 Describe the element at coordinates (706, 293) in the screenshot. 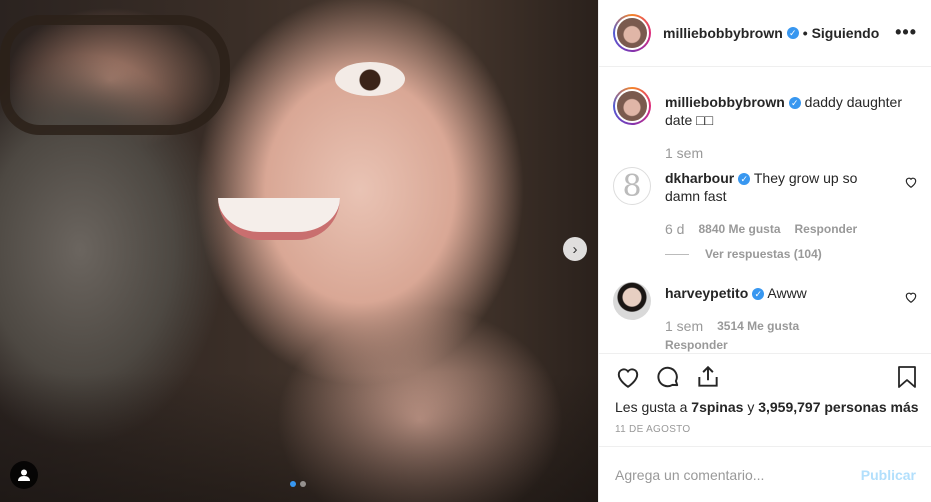

I see `comment-username: harveypetito` at that location.